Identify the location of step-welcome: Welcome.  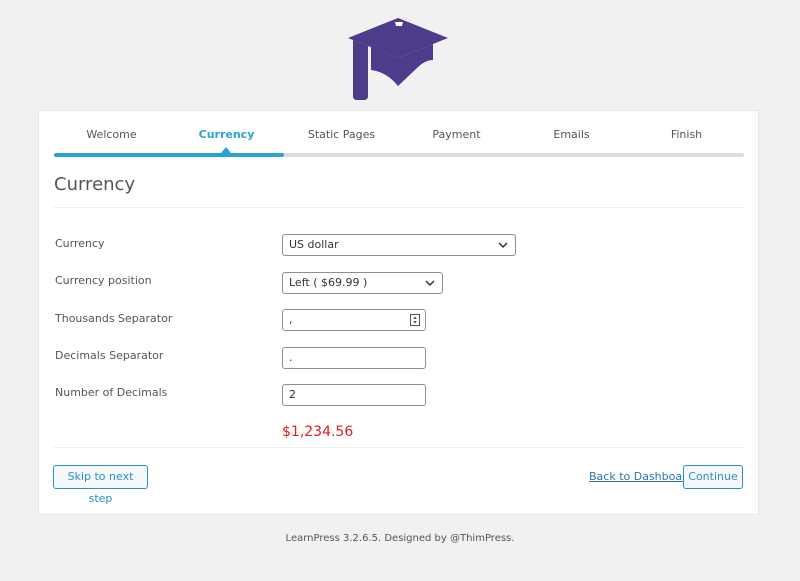
(111, 132).